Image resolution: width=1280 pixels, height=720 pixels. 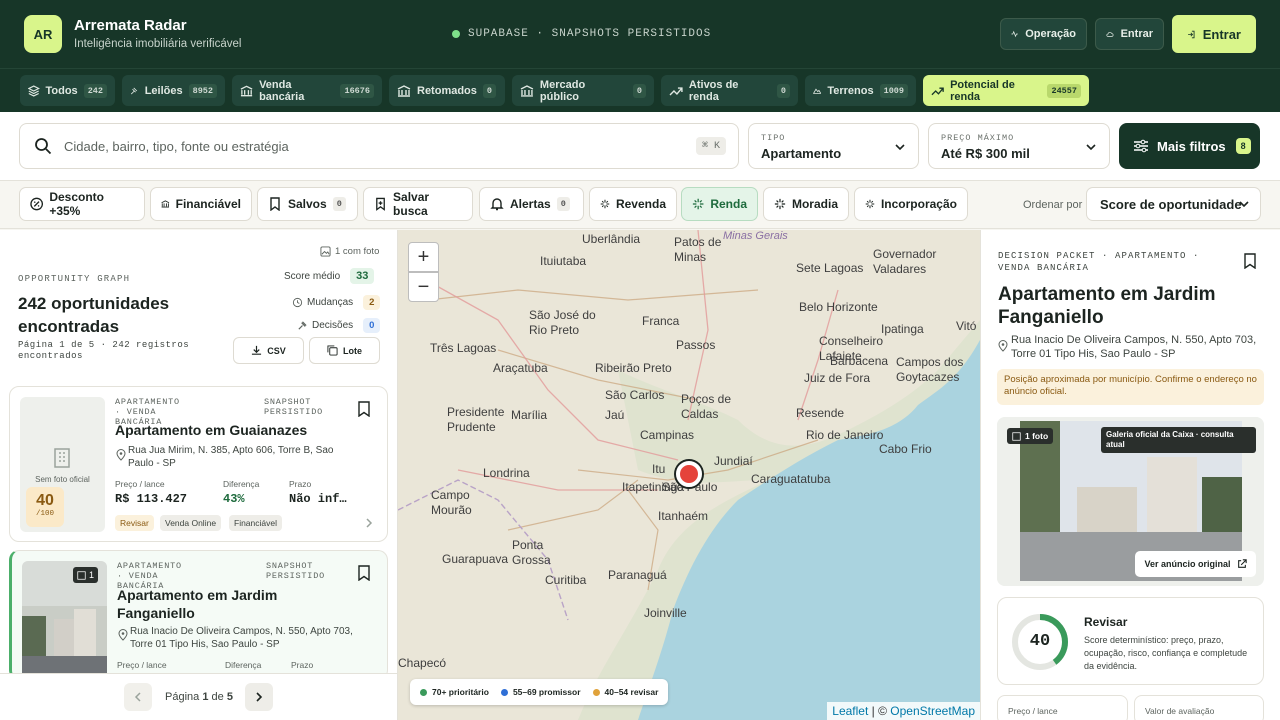 What do you see at coordinates (982, 90) in the screenshot?
I see `category-label: Potencial de renda` at bounding box center [982, 90].